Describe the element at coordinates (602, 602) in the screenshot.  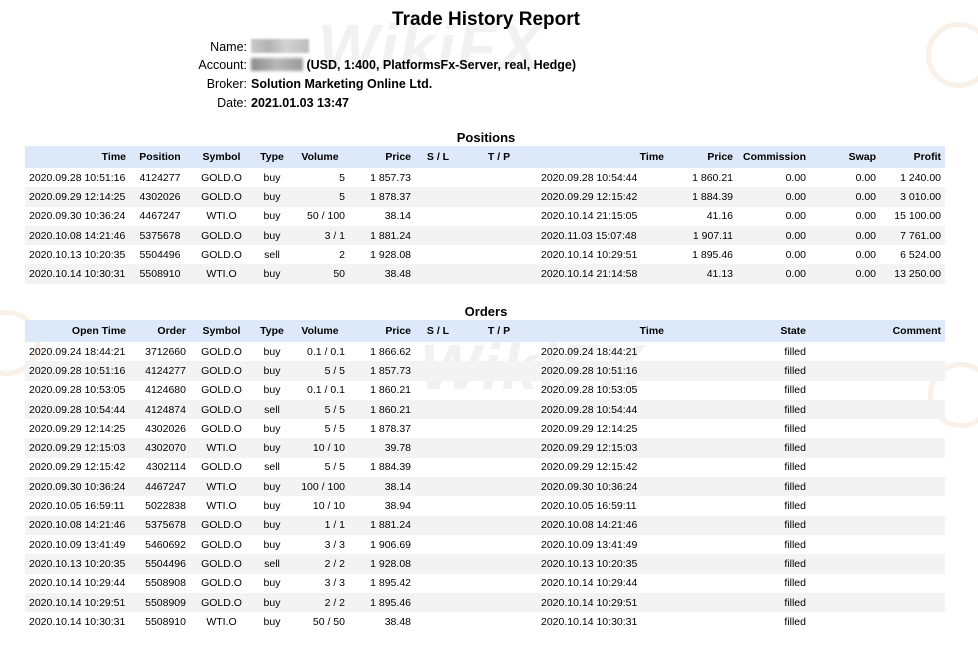
I see `table-cell: 2020.10.14 10:29:51` at that location.